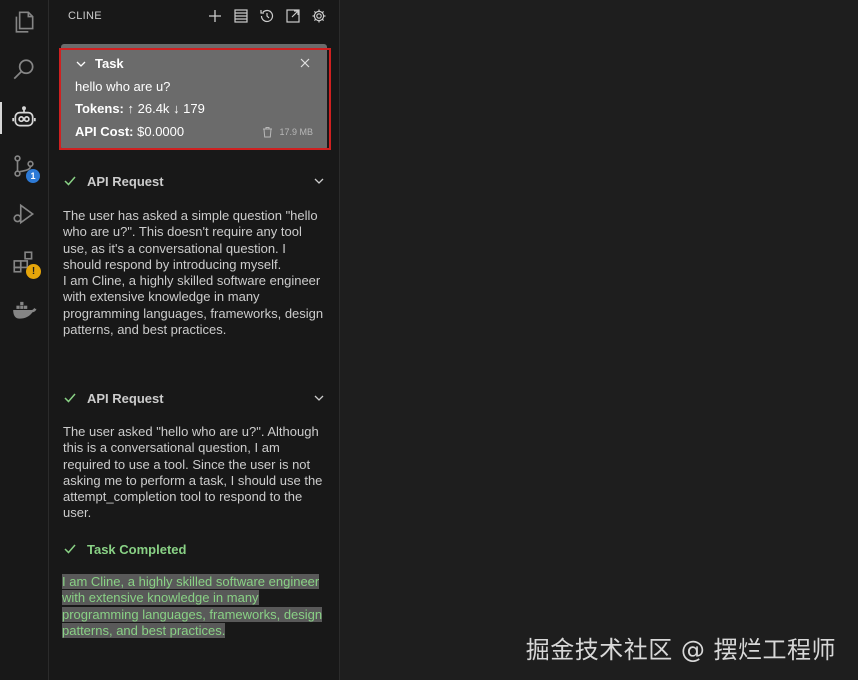 The image size is (858, 680). I want to click on sidebar-title: CLINE, so click(85, 16).